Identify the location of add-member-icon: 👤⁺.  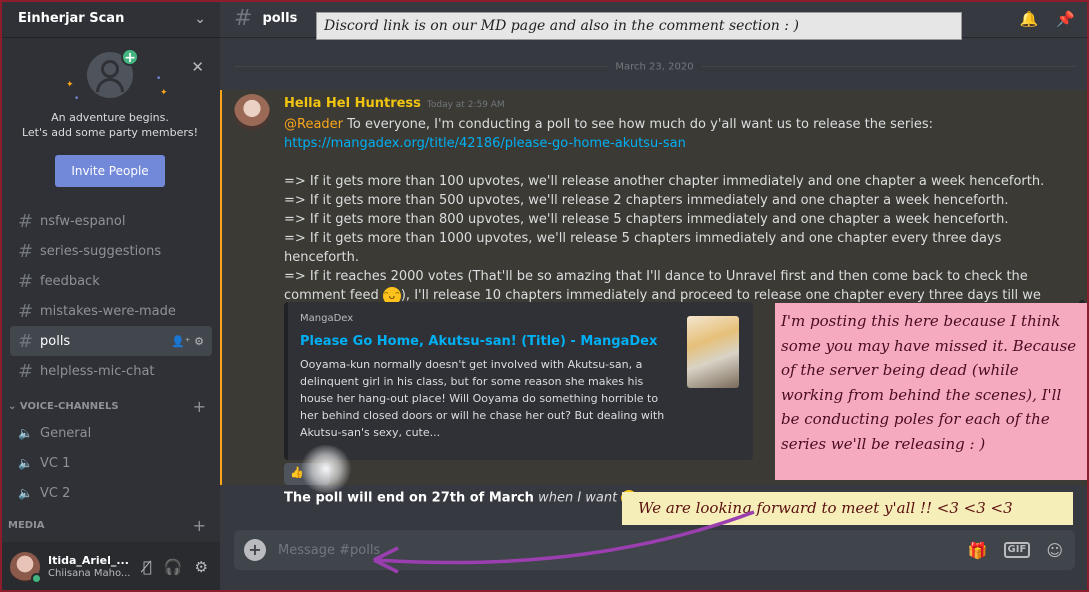
(181, 341).